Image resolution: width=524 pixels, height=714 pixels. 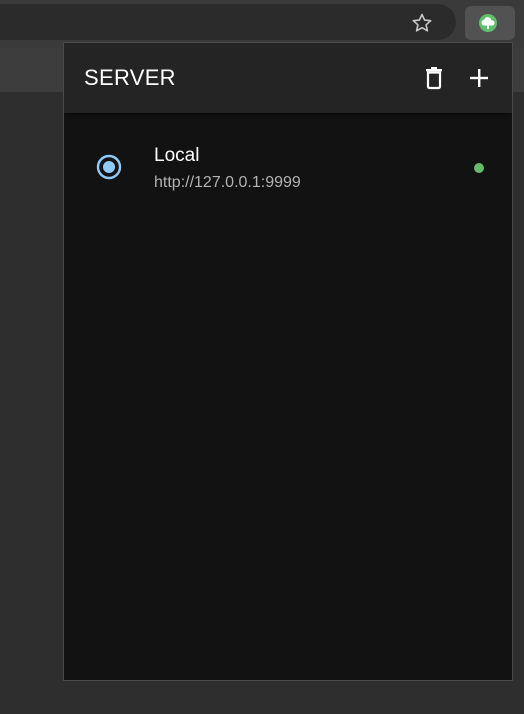 I want to click on popup-header: SERVER, so click(x=288, y=78).